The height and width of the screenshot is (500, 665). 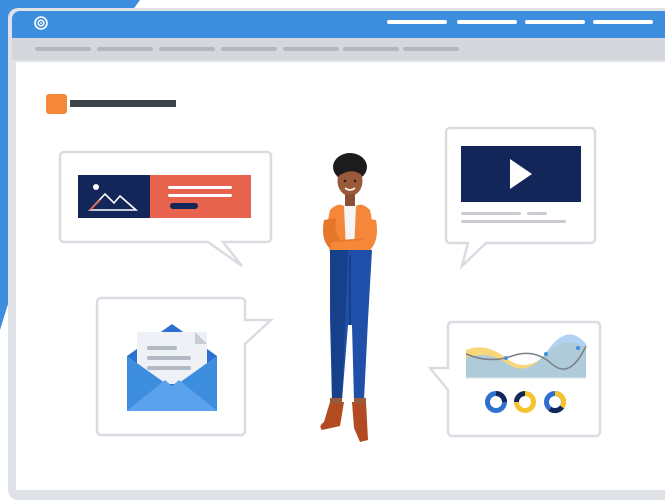 What do you see at coordinates (338, 24) in the screenshot?
I see `browser-top-bar` at bounding box center [338, 24].